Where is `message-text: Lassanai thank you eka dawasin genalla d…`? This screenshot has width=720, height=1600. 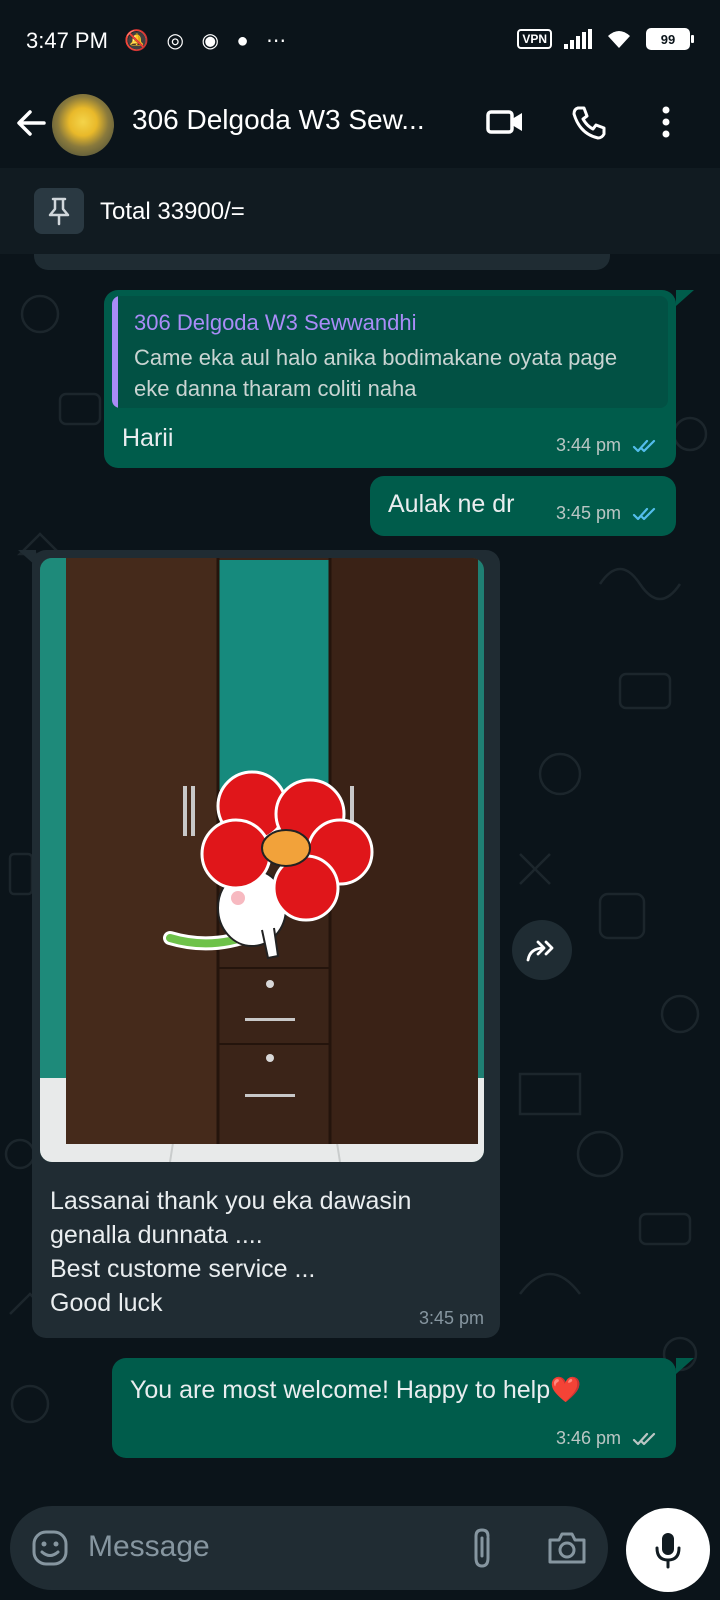 message-text: Lassanai thank you eka dawasin genalla d… is located at coordinates (230, 1252).